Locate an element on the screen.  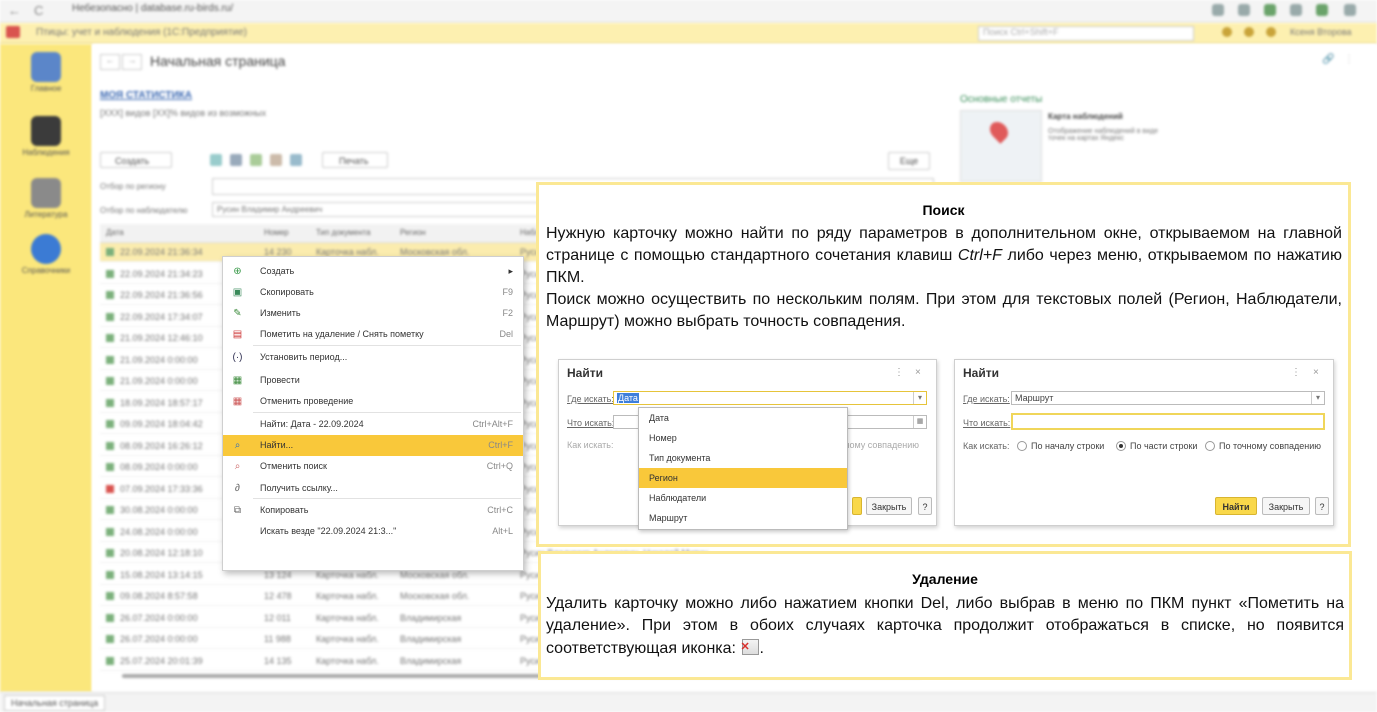
column-header: Регион is located at coordinates (413, 232).